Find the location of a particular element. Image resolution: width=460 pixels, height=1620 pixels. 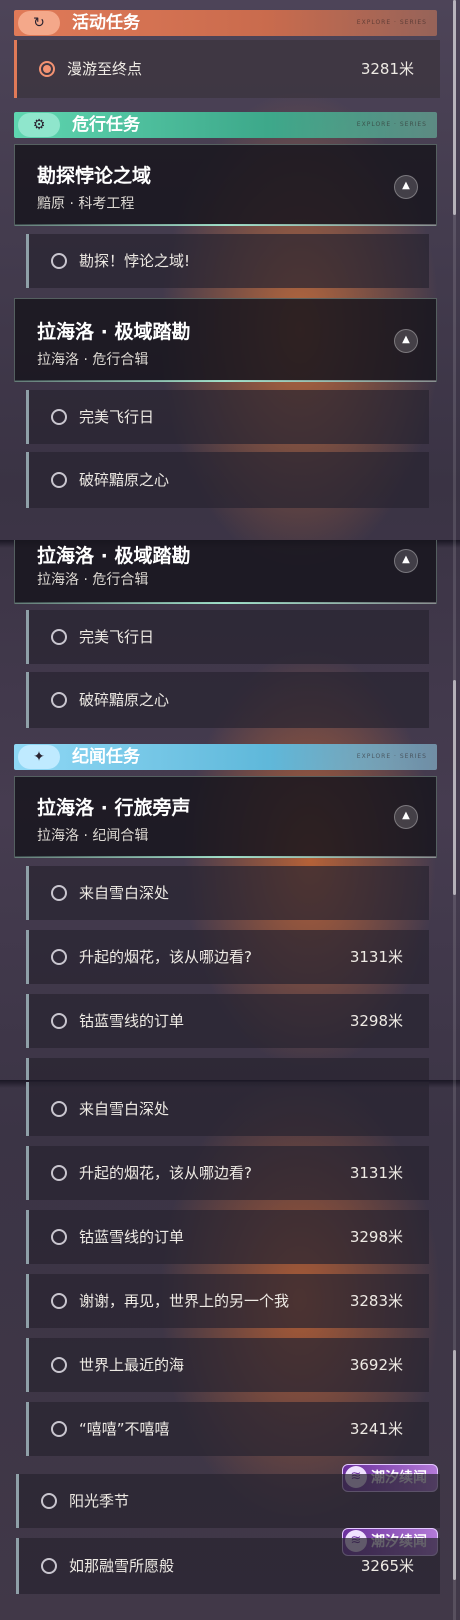

refresh-flag-icon: ↻ is located at coordinates (39, 23).